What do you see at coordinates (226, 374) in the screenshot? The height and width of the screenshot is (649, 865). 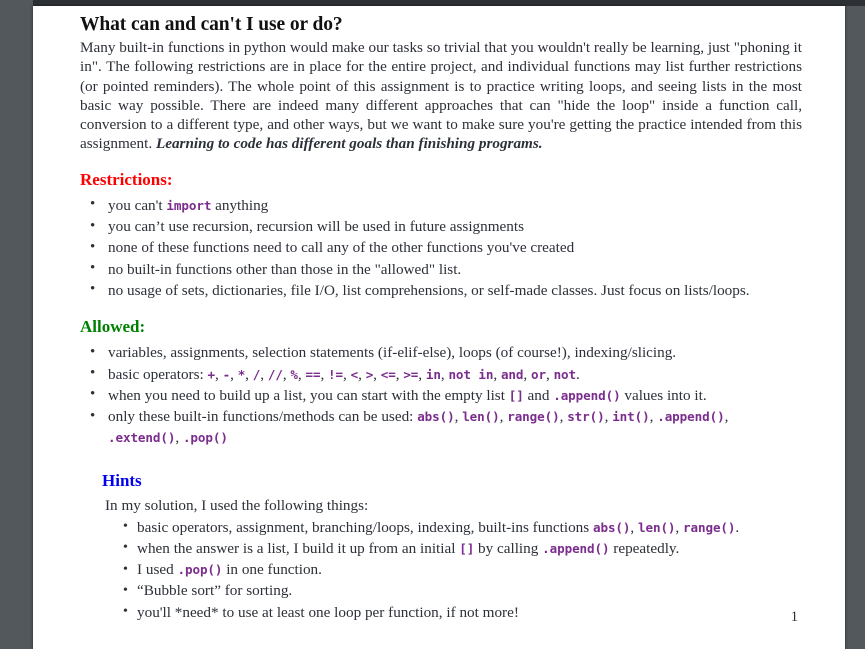 I see `code-token: -` at bounding box center [226, 374].